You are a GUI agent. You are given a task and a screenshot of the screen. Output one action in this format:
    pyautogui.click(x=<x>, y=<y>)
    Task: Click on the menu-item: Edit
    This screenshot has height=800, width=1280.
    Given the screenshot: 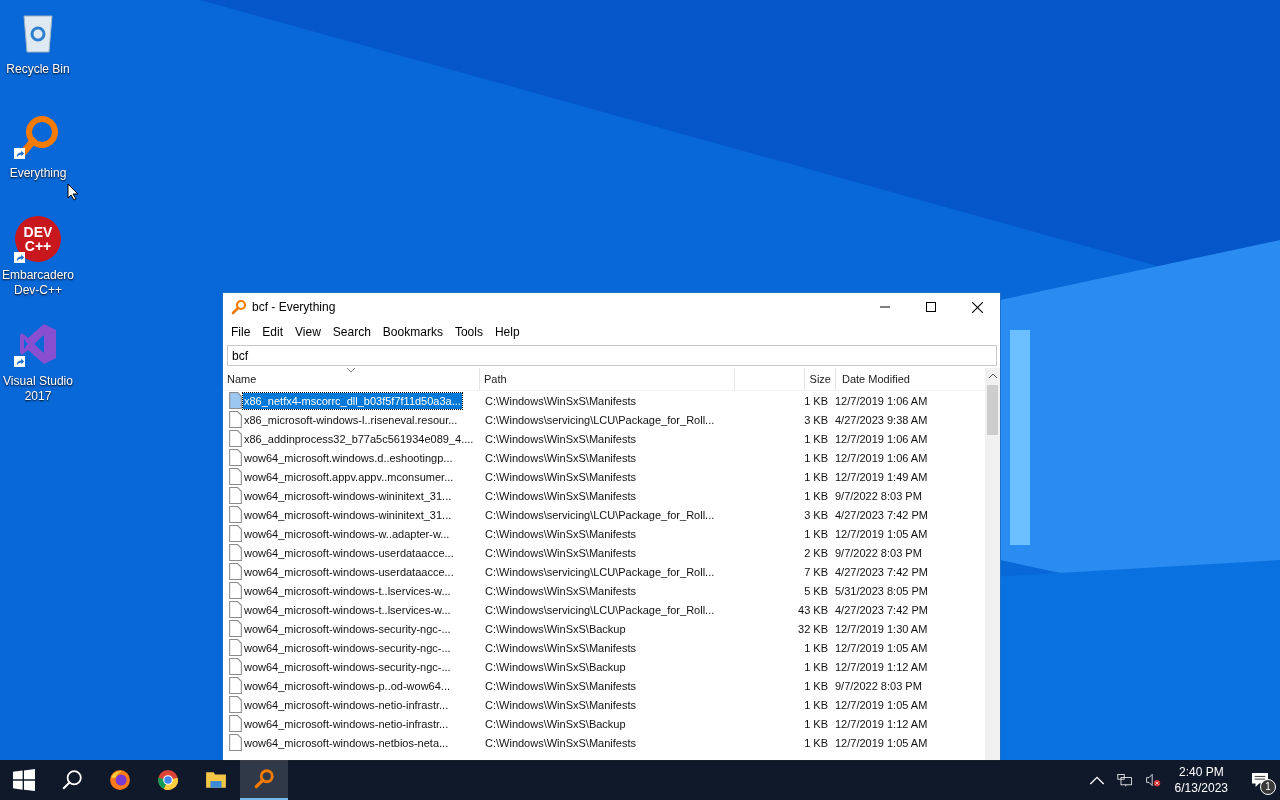 What is the action you would take?
    pyautogui.click(x=273, y=332)
    